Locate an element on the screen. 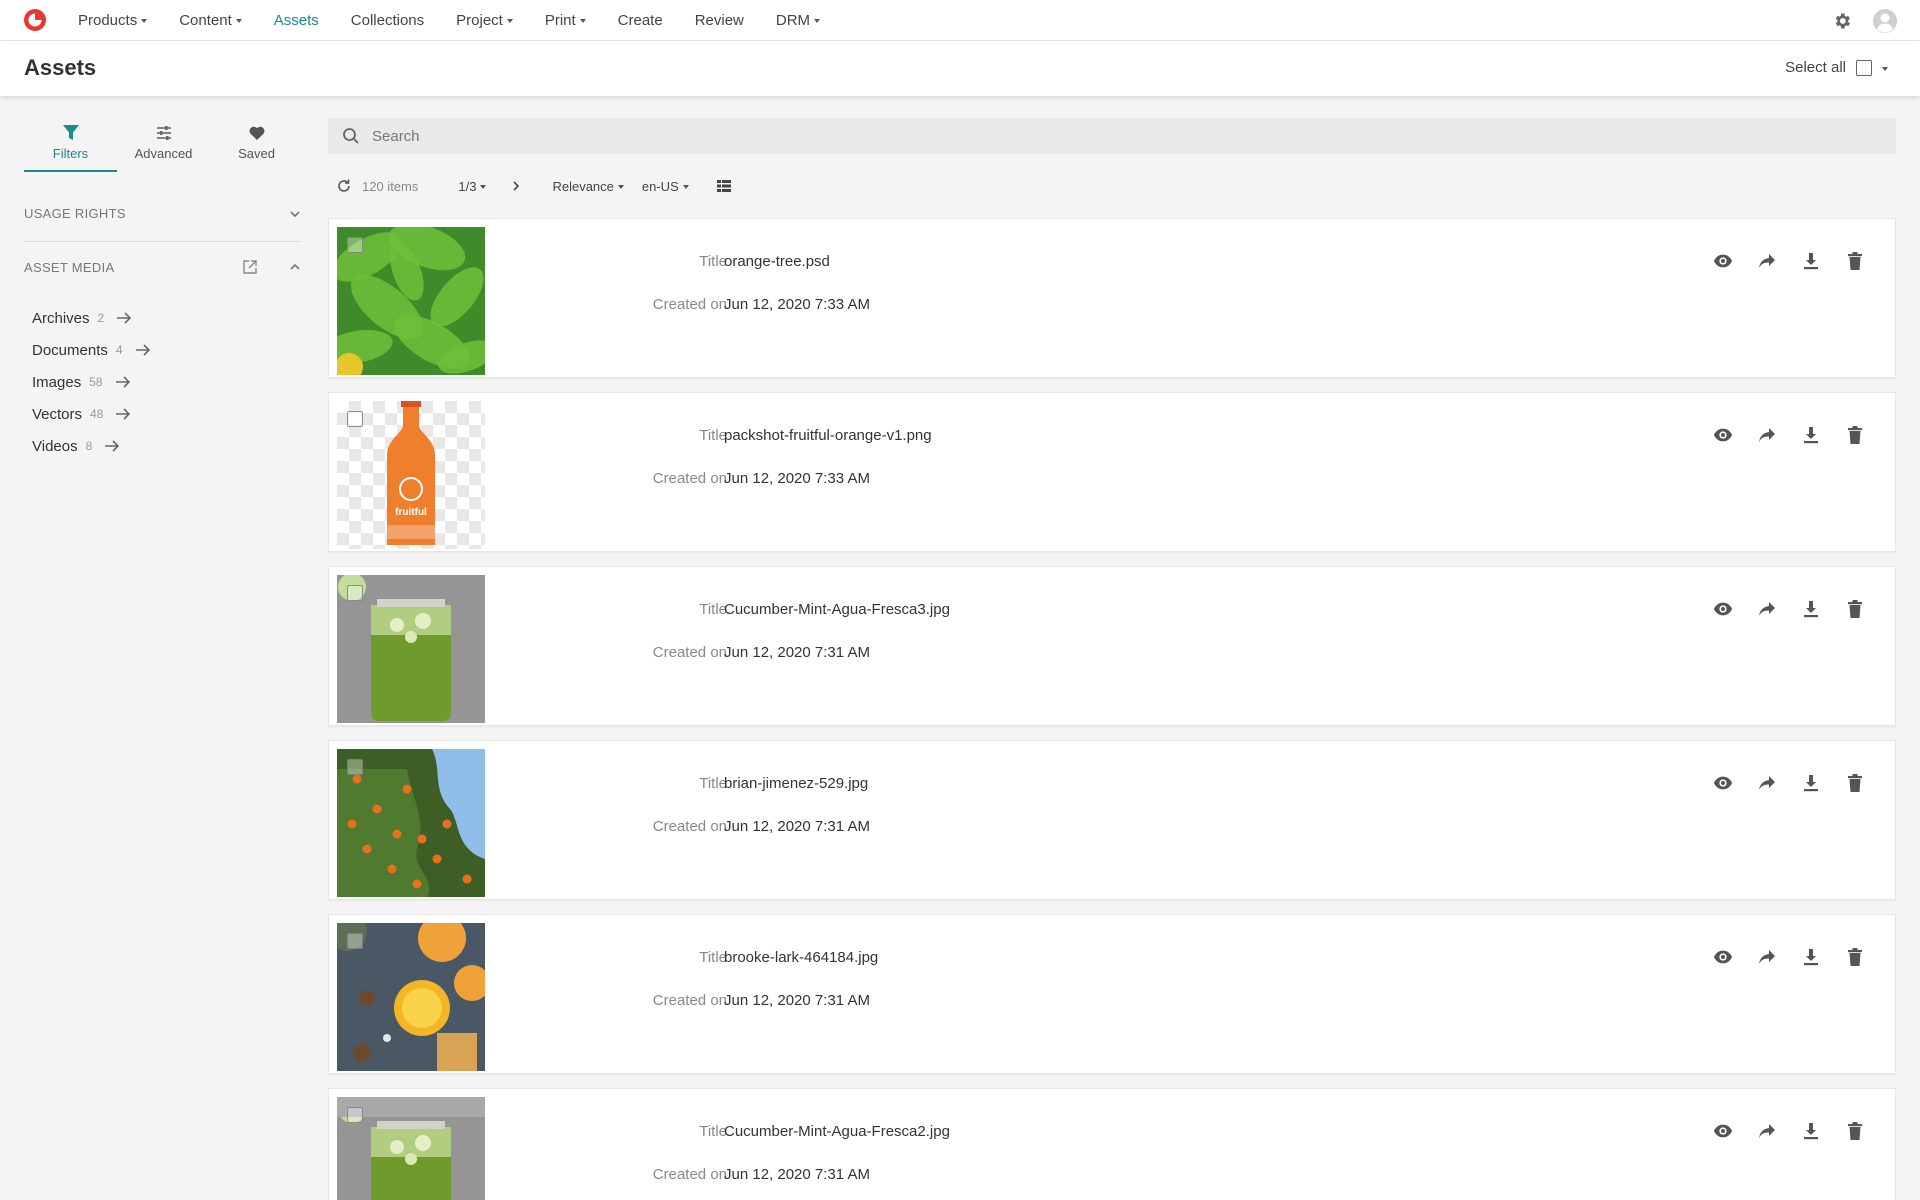  tab-advanced: Advanced is located at coordinates (163, 148).